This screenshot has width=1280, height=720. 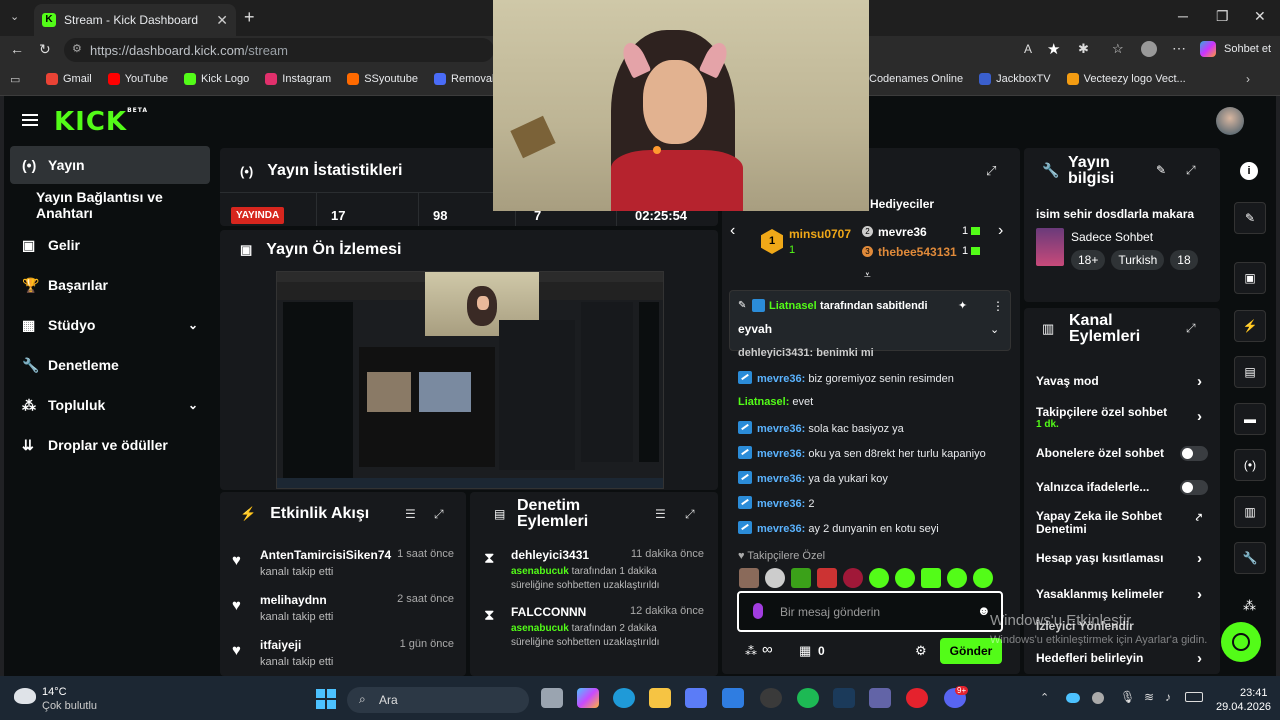 I want to click on modlog-user: FALCCONNN, so click(x=548, y=612).